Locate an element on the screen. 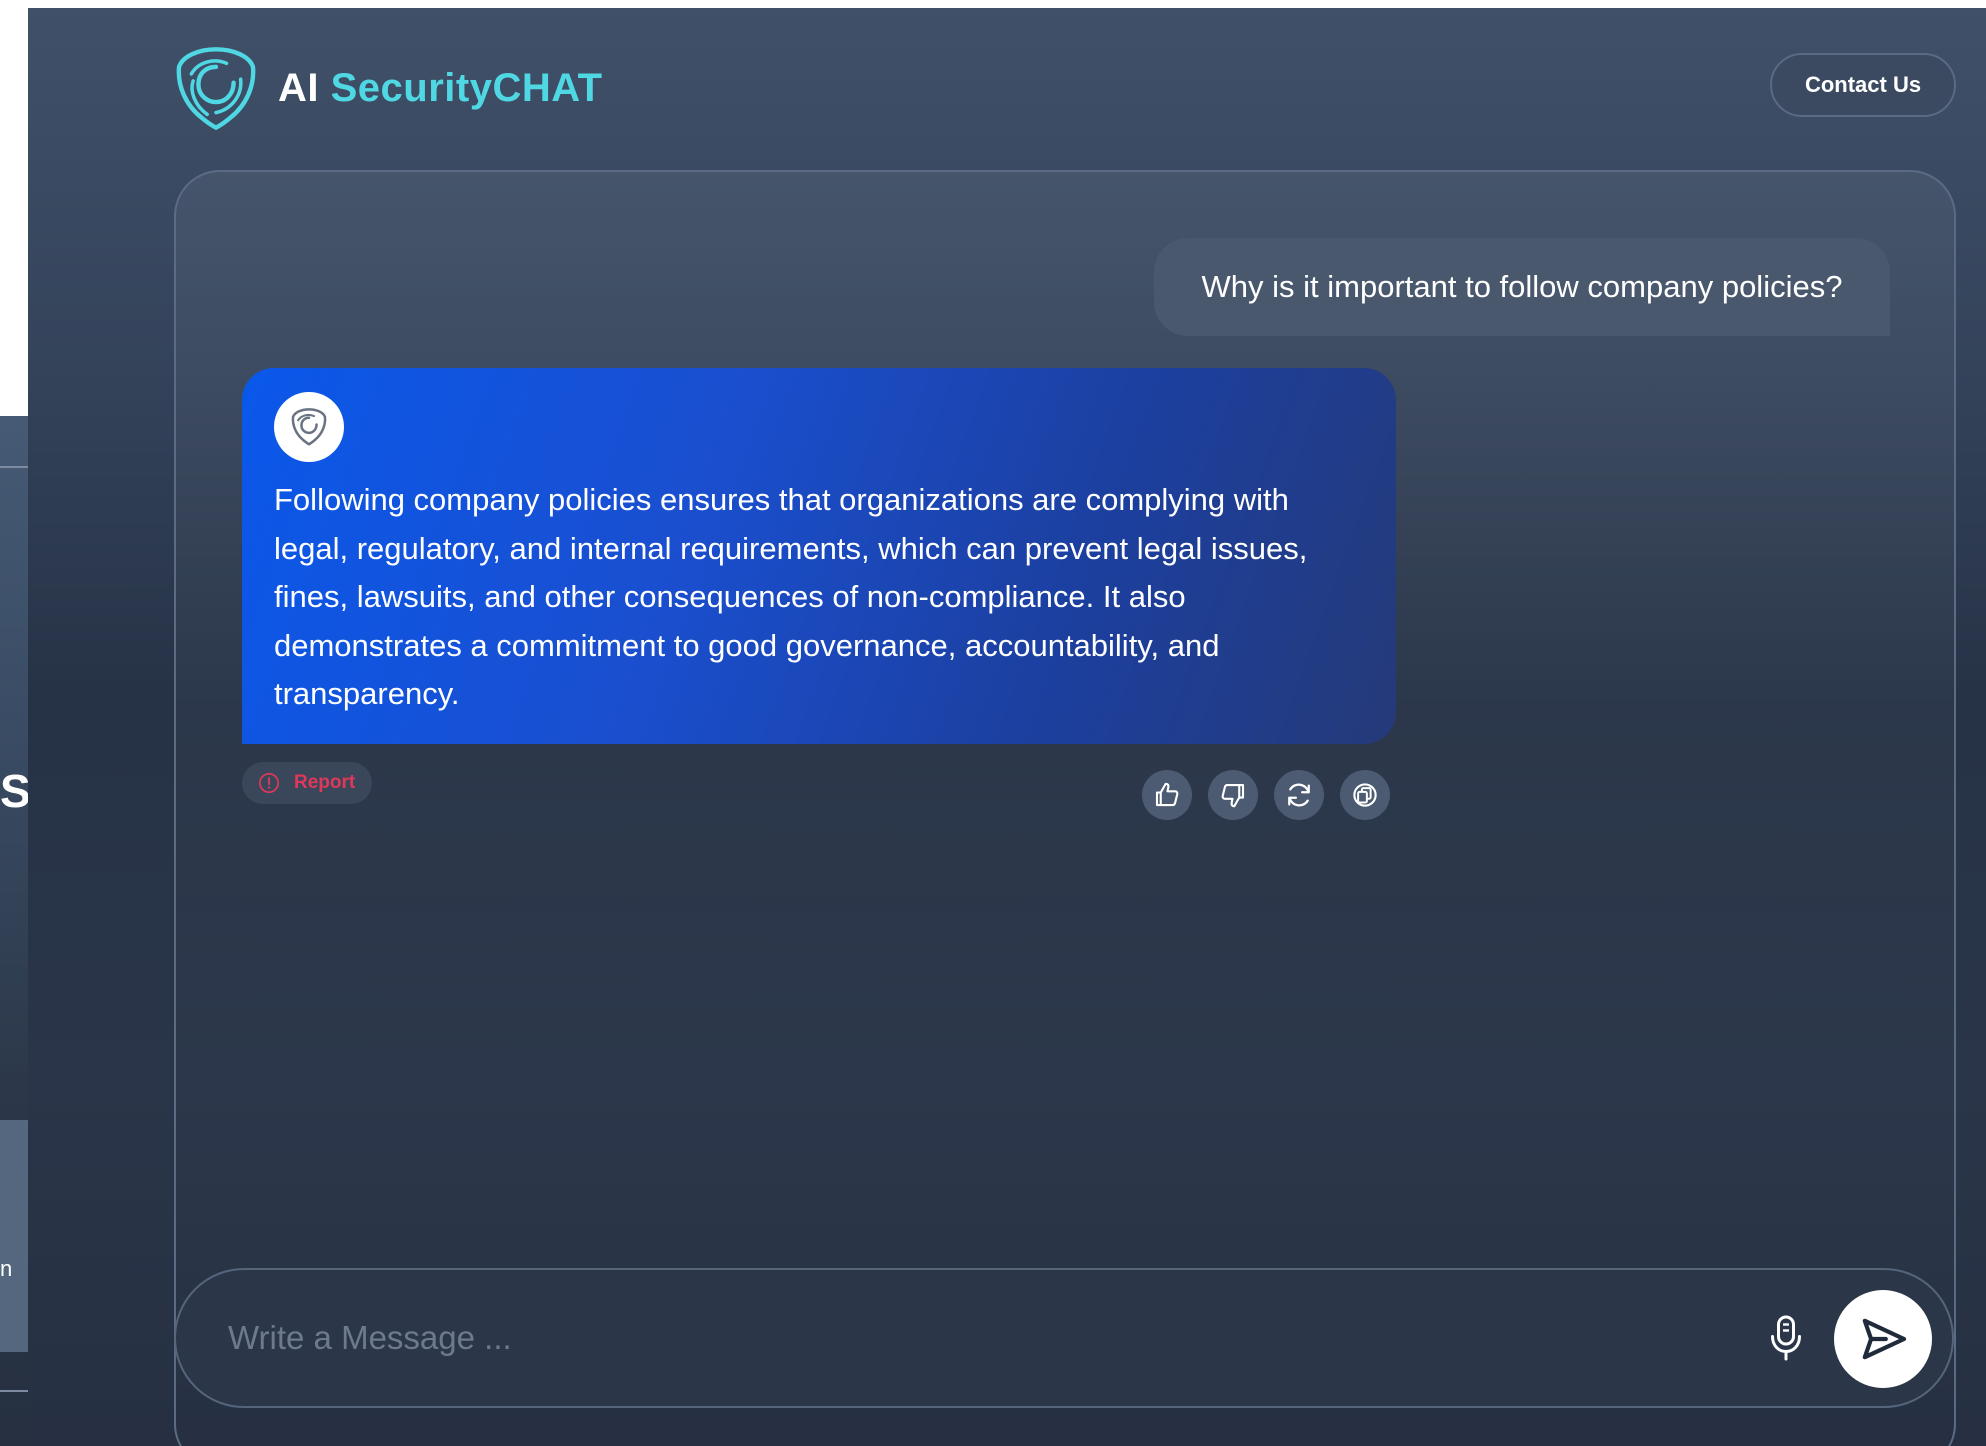 The height and width of the screenshot is (1446, 1986). brand-title-name: SecurityCHAT is located at coordinates (466, 88).